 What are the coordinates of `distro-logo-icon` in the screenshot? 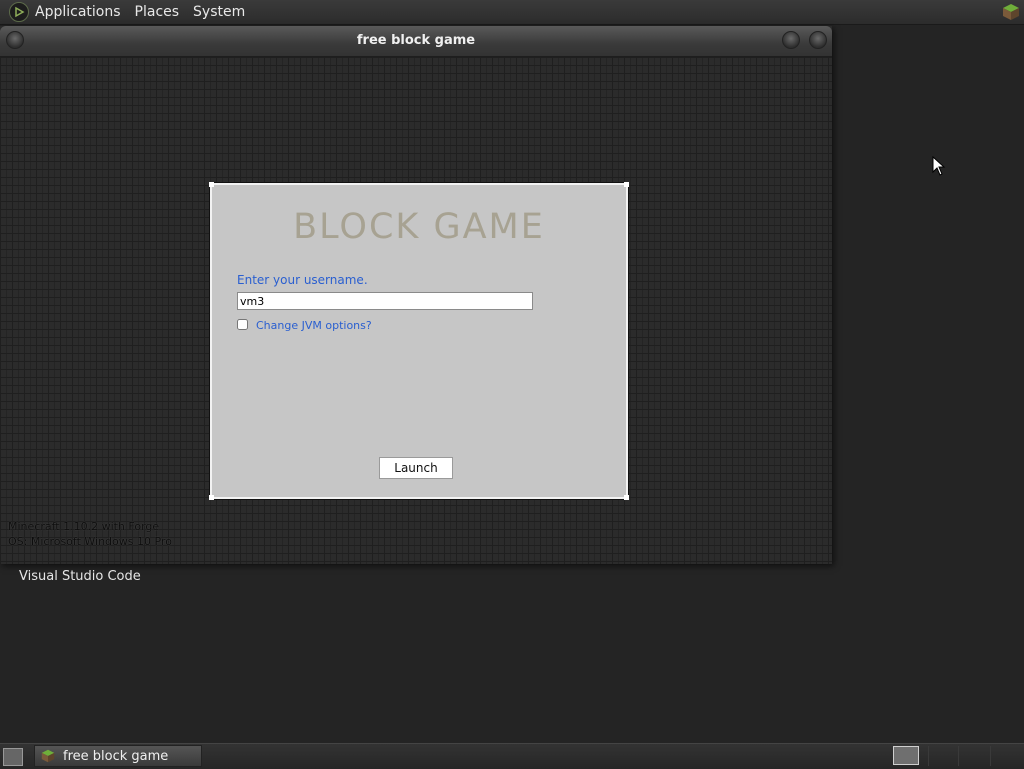 It's located at (19, 12).